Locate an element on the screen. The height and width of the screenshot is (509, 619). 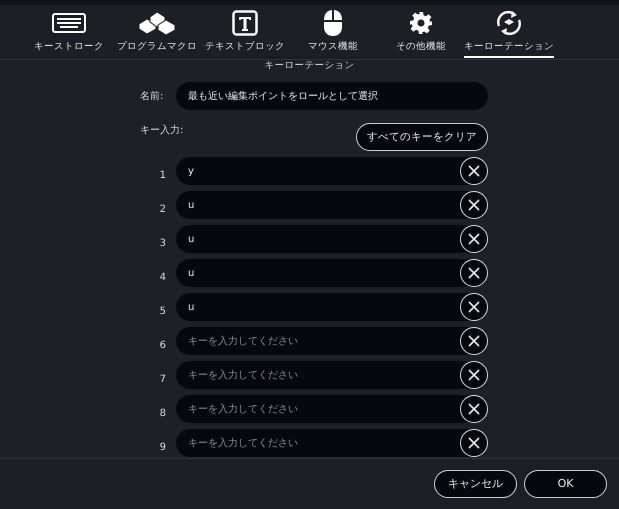
ok-button: OK is located at coordinates (565, 484).